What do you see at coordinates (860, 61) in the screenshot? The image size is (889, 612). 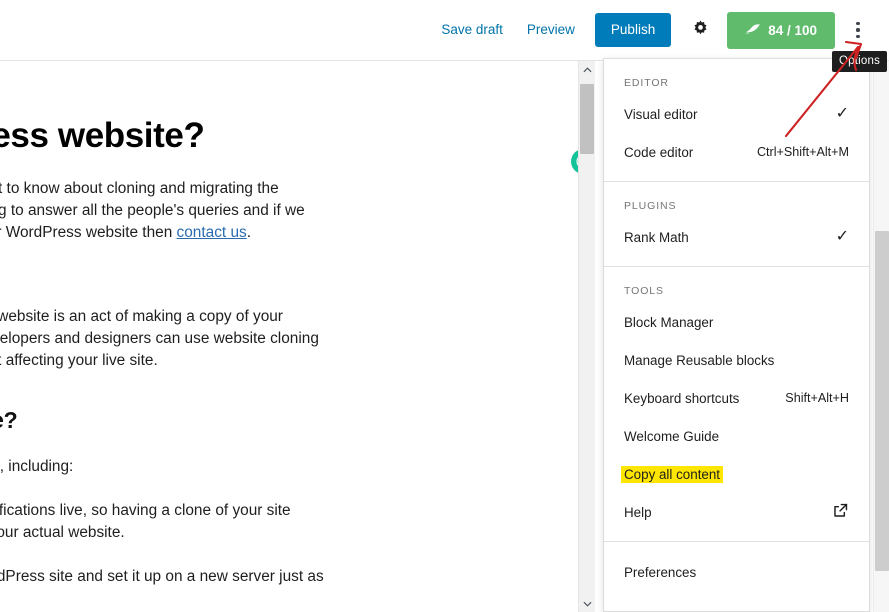 I see `options-tooltip: Options` at bounding box center [860, 61].